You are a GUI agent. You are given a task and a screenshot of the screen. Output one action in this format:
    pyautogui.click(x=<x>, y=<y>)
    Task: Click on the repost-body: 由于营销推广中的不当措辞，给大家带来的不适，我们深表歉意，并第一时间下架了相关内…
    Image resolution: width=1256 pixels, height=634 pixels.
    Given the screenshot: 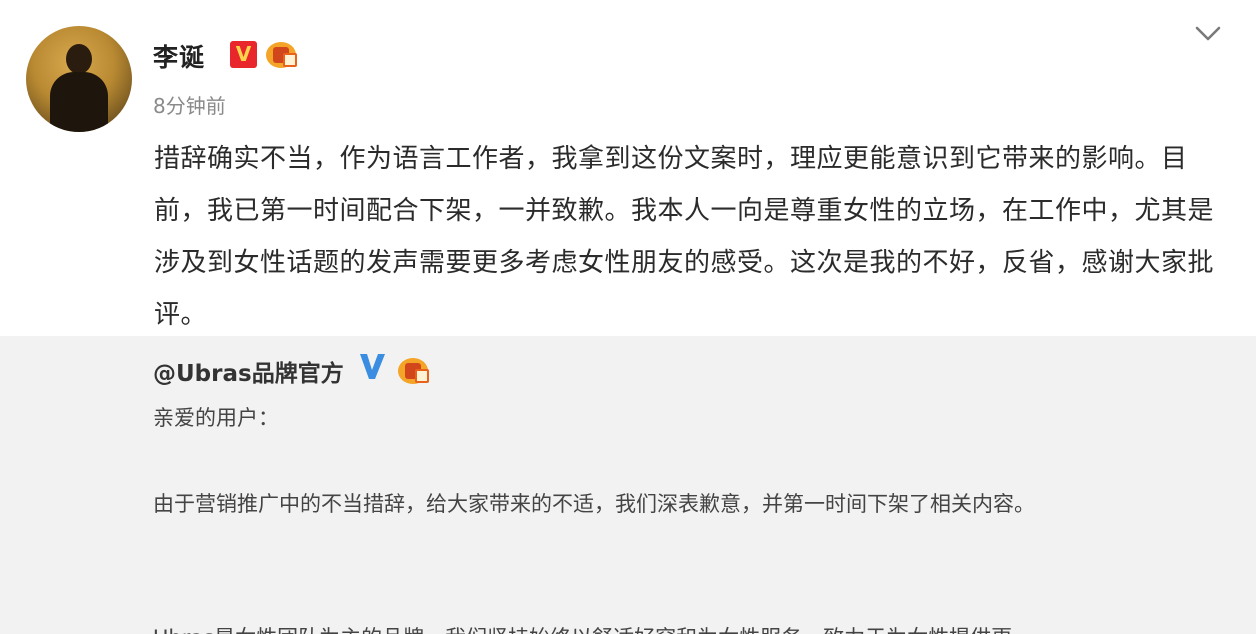 What is the action you would take?
    pyautogui.click(x=594, y=504)
    